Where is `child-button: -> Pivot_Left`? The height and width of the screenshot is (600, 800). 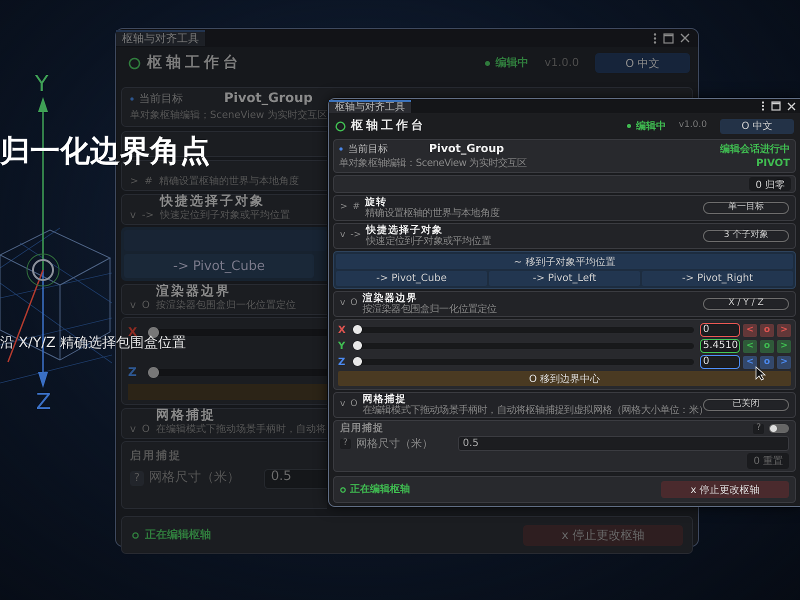
child-button: -> Pivot_Left is located at coordinates (564, 278).